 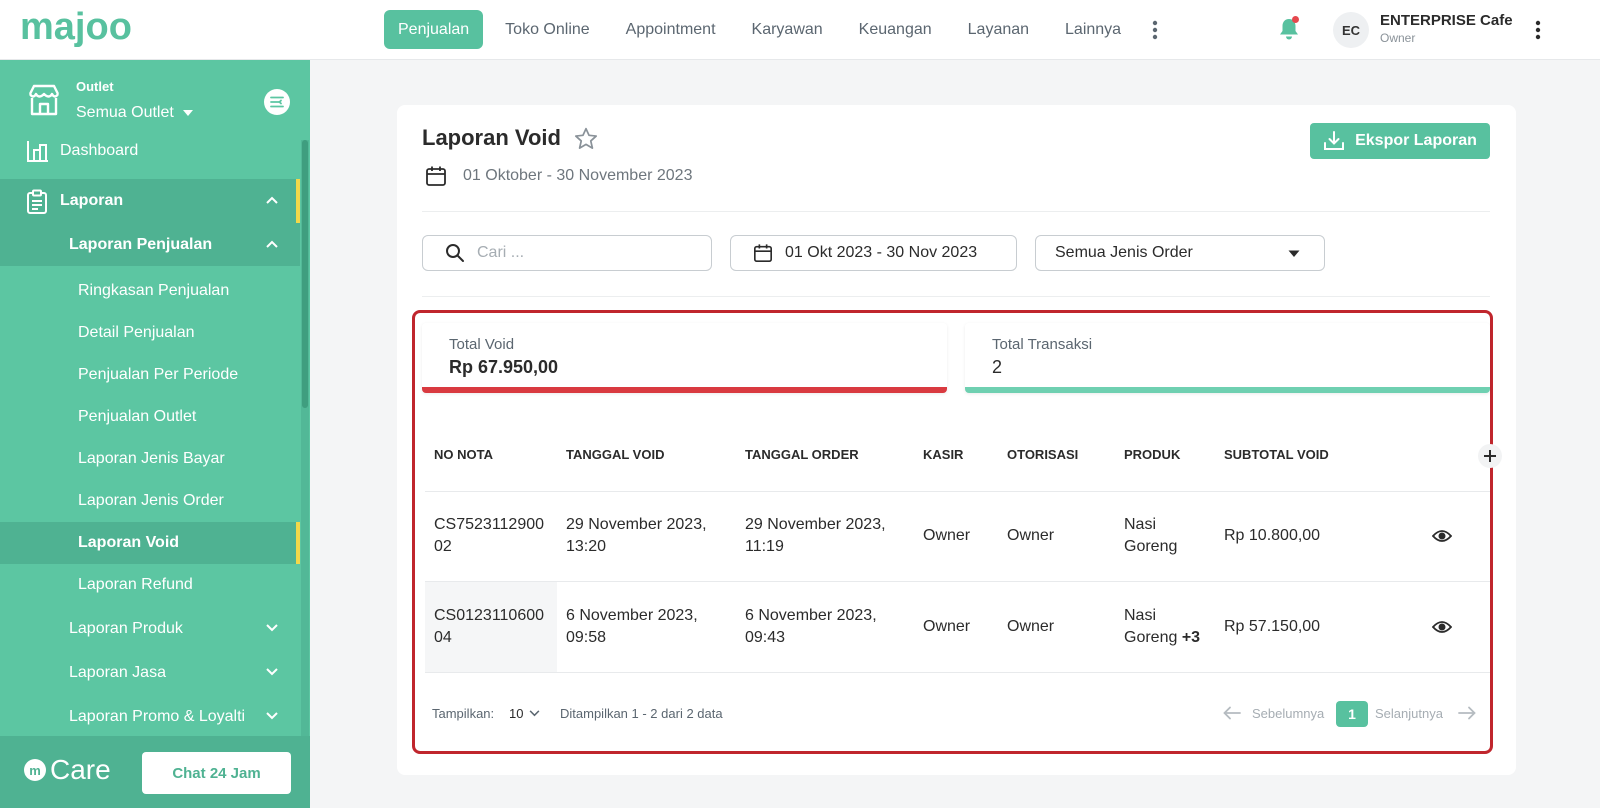 I want to click on nav-keuangan: Keuangan, so click(x=895, y=29).